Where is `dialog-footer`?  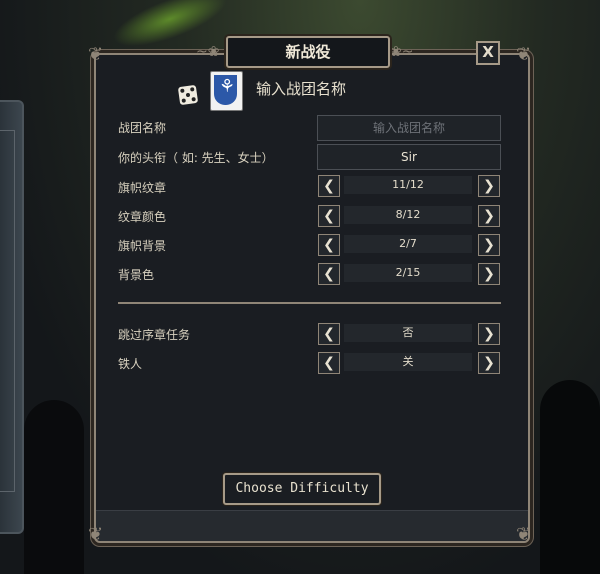
dialog-footer is located at coordinates (312, 525).